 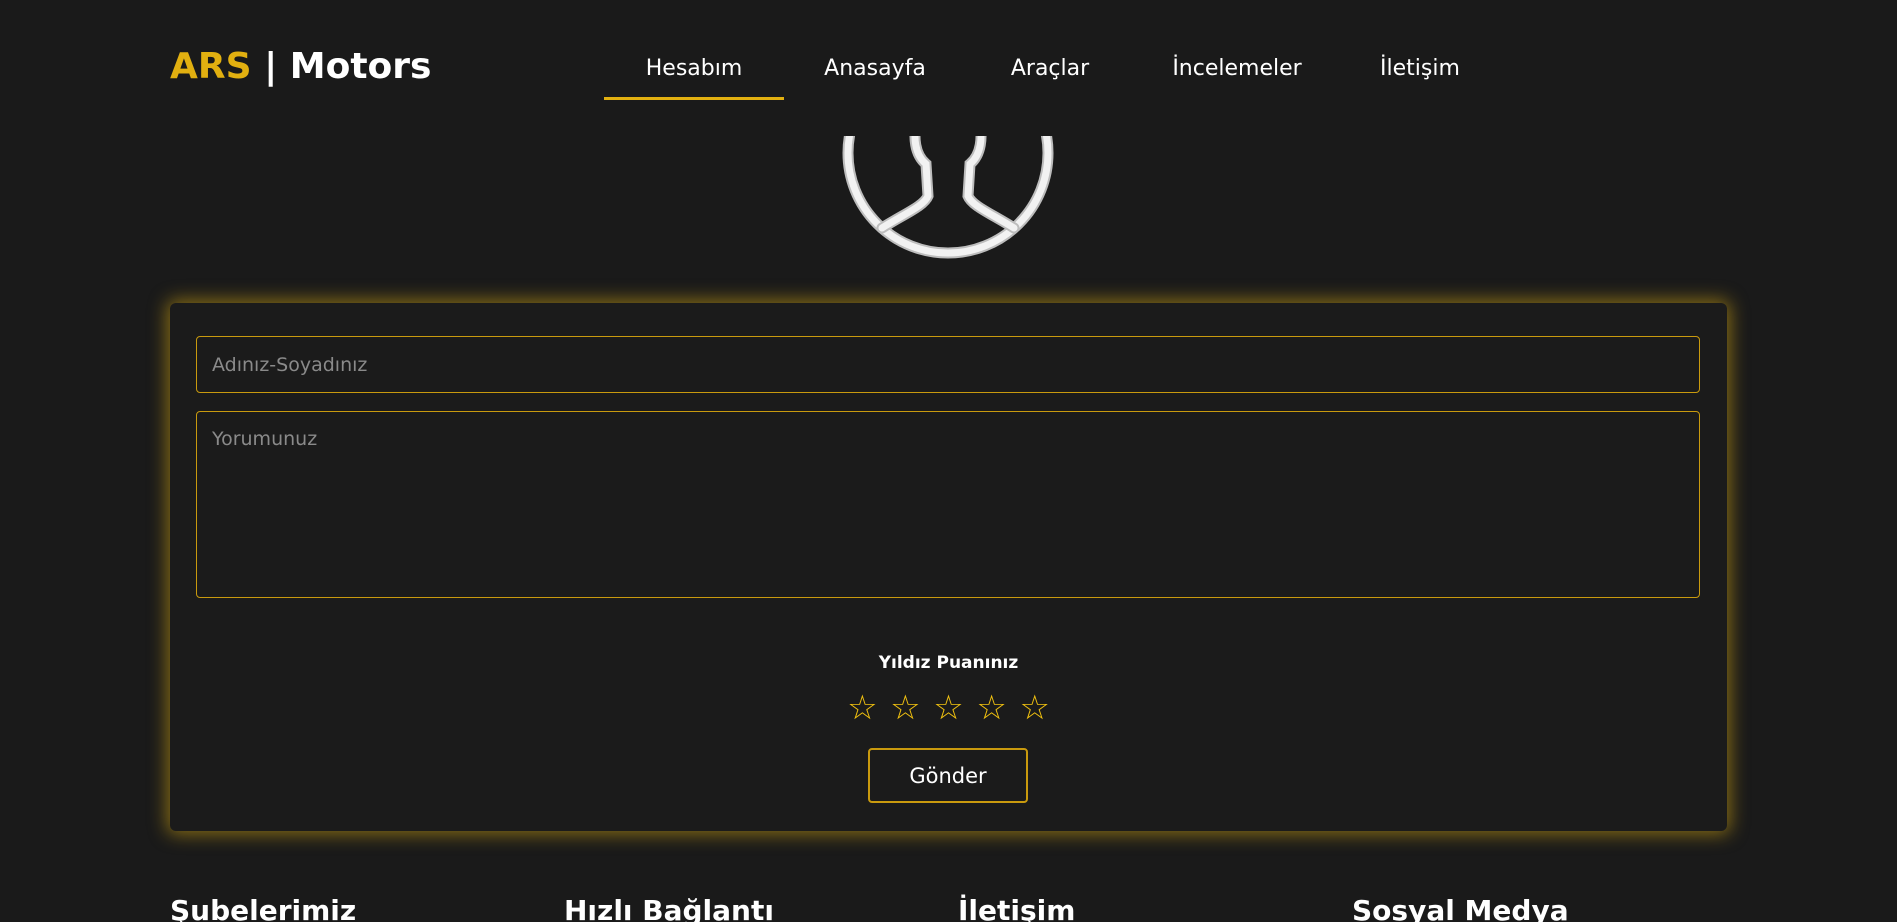 I want to click on star-1-icon: ☆, so click(x=862, y=708).